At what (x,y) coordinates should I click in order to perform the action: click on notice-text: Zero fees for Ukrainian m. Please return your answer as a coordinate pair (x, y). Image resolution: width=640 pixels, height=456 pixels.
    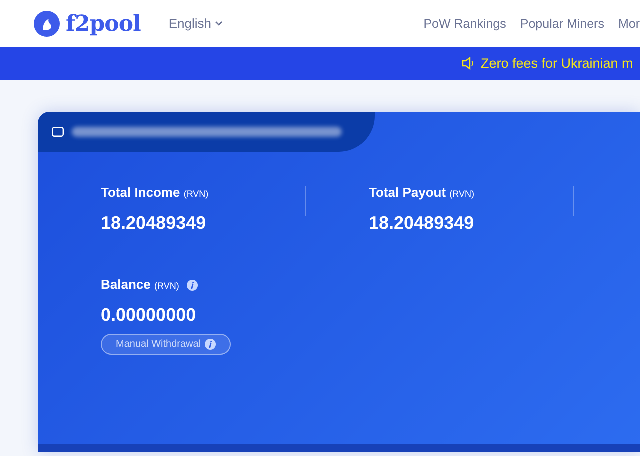
    Looking at the image, I should click on (557, 63).